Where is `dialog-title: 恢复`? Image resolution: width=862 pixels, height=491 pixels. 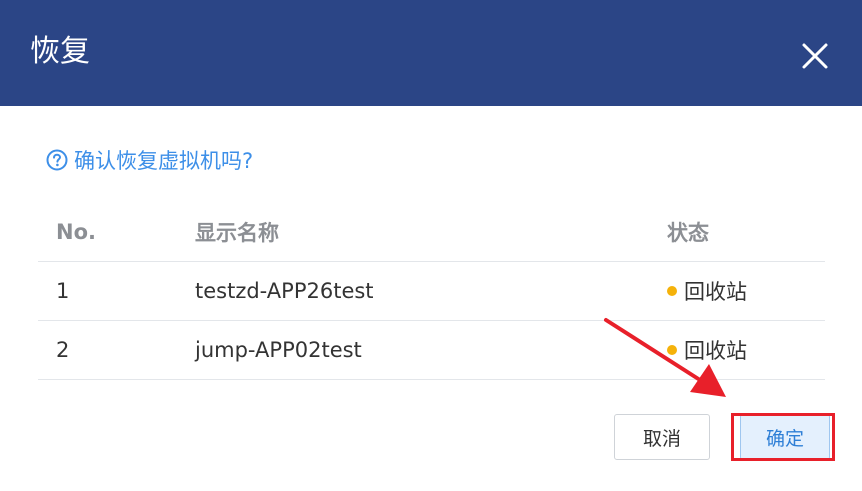 dialog-title: 恢复 is located at coordinates (60, 51).